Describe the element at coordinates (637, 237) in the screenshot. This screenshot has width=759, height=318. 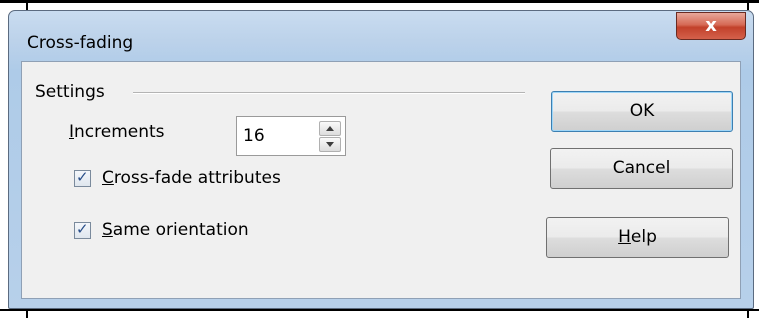
I see `help-button: Help` at that location.